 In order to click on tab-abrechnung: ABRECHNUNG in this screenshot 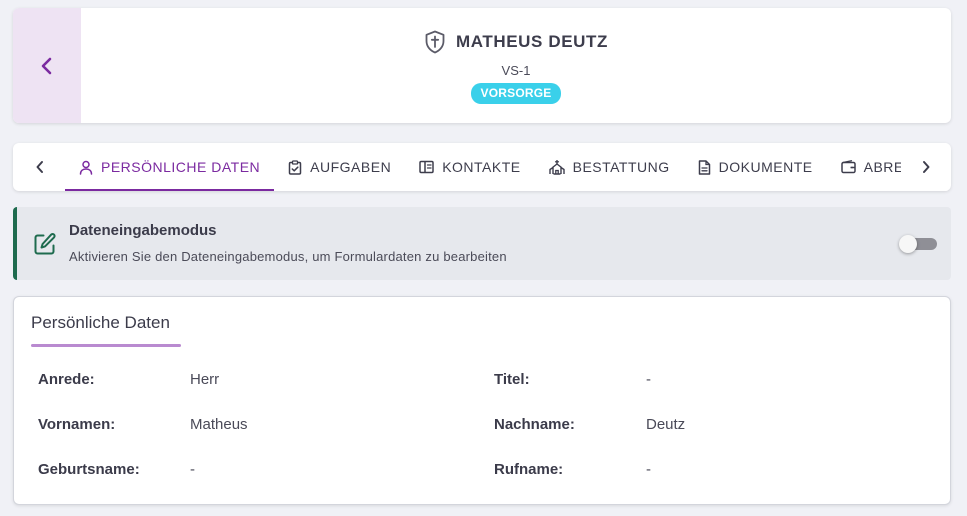, I will do `click(864, 167)`.